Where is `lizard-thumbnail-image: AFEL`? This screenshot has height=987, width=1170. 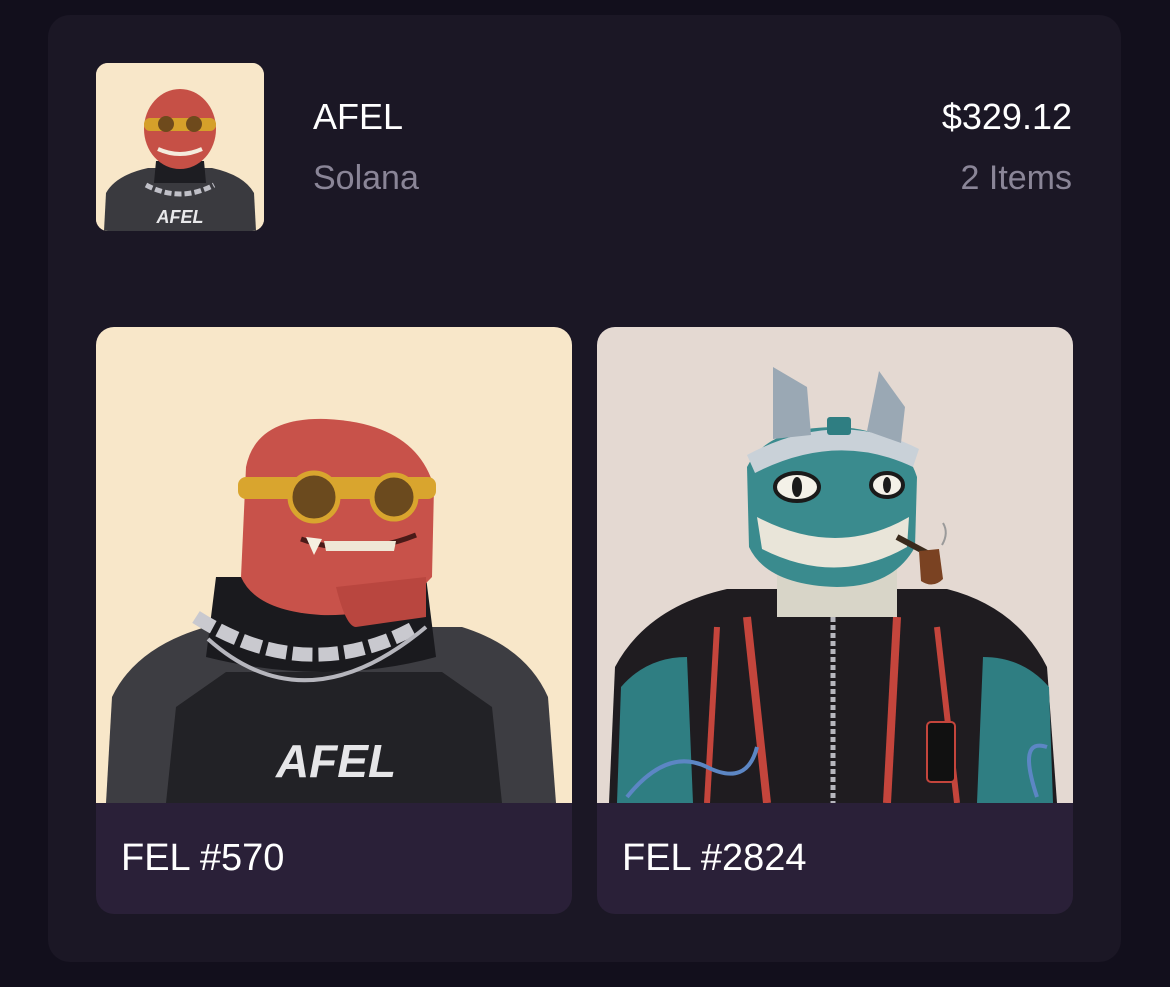
lizard-thumbnail-image: AFEL is located at coordinates (180, 147).